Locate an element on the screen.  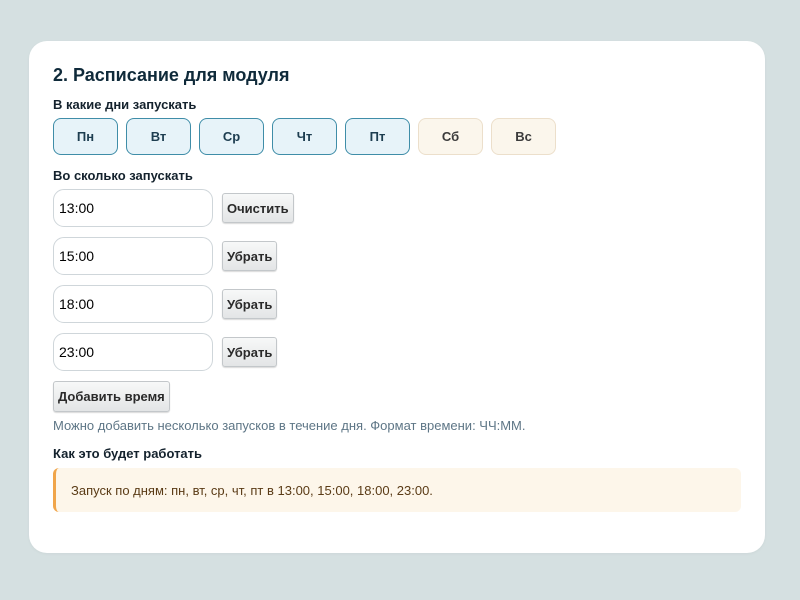
add-time-button: Добавить время is located at coordinates (111, 396).